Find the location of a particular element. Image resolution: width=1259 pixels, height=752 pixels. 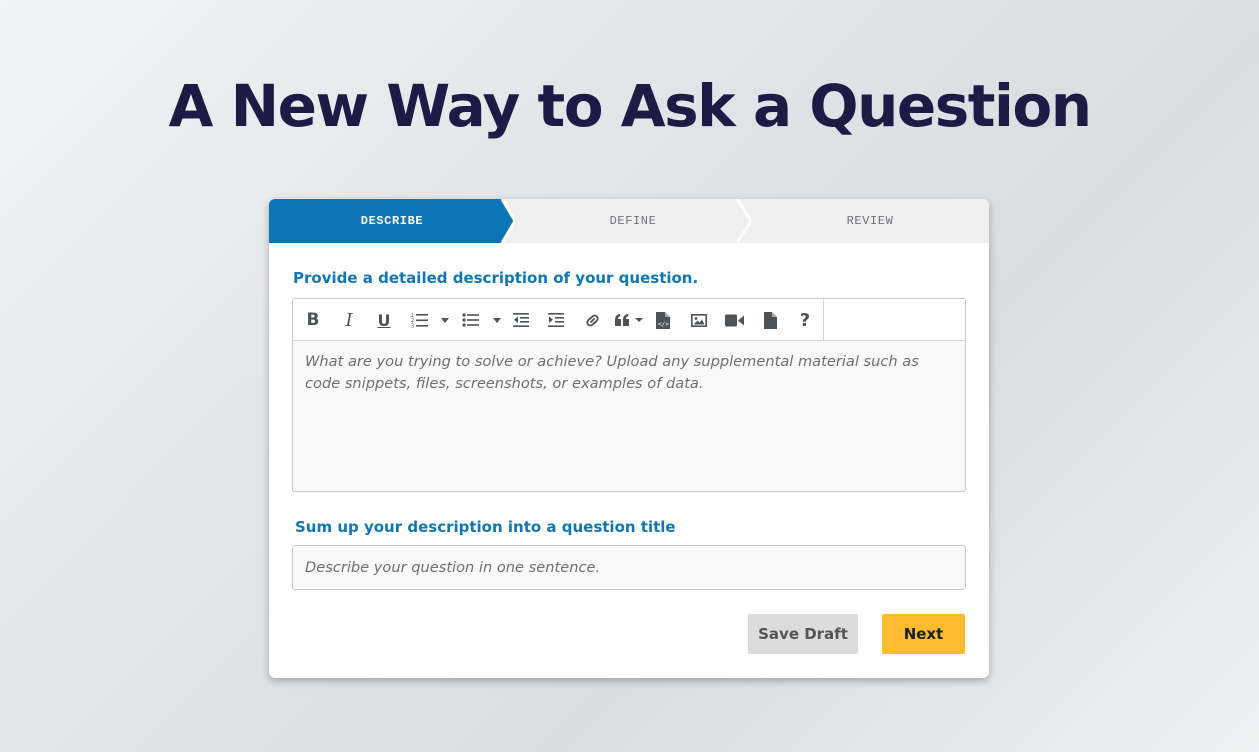

file-icon is located at coordinates (770, 320).